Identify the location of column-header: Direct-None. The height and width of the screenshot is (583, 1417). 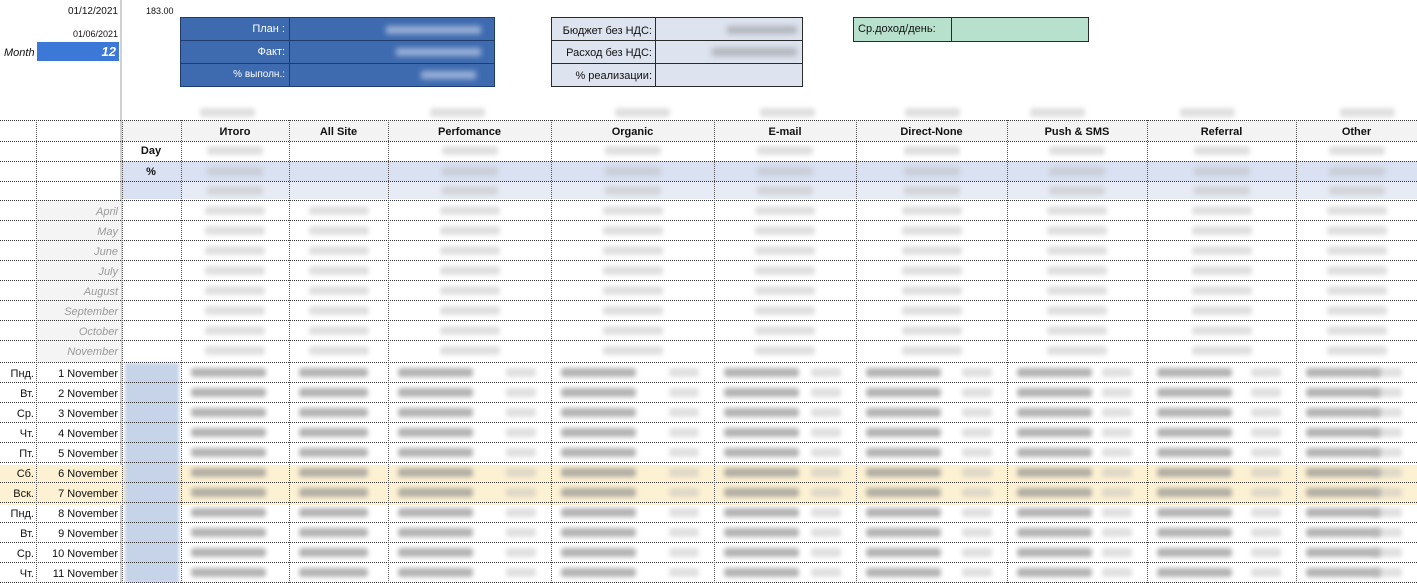
(931, 132).